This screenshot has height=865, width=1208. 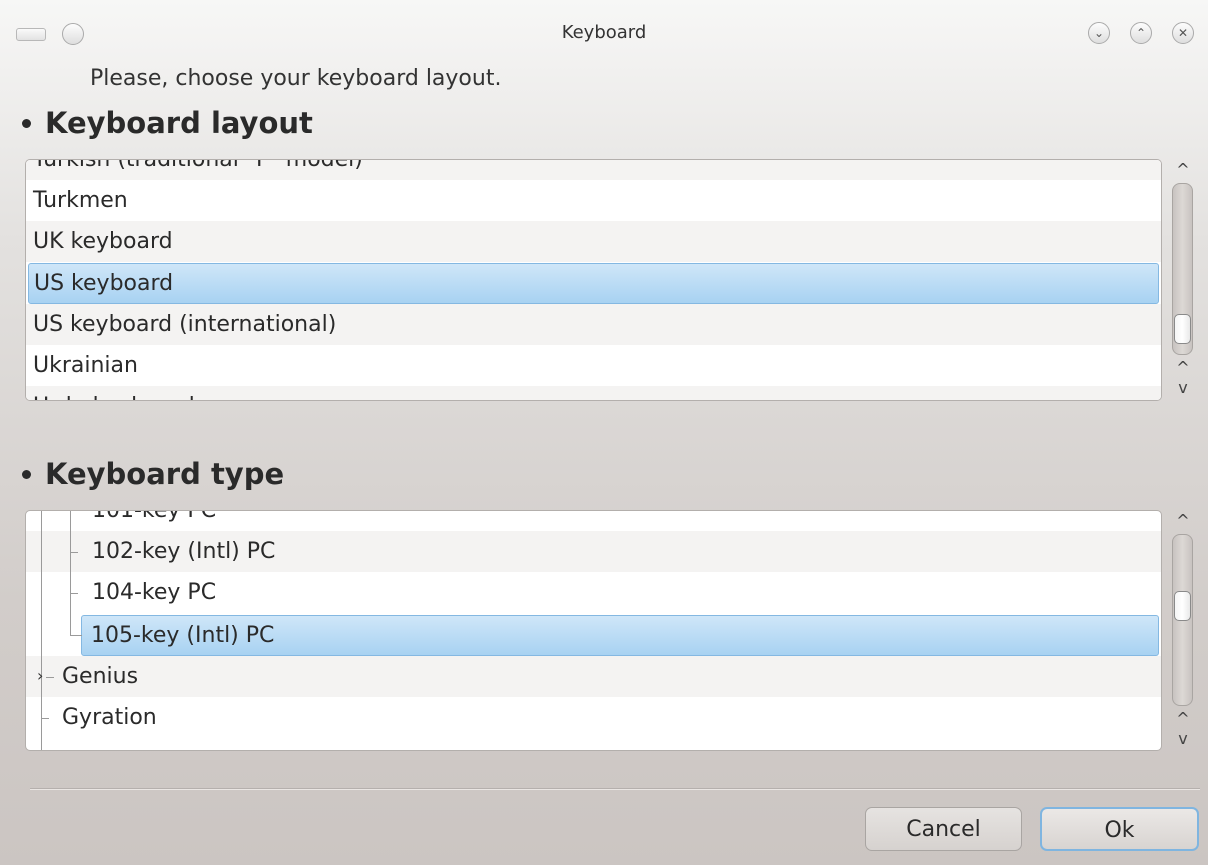 What do you see at coordinates (593, 241) in the screenshot?
I see `list-item: UK keyboard` at bounding box center [593, 241].